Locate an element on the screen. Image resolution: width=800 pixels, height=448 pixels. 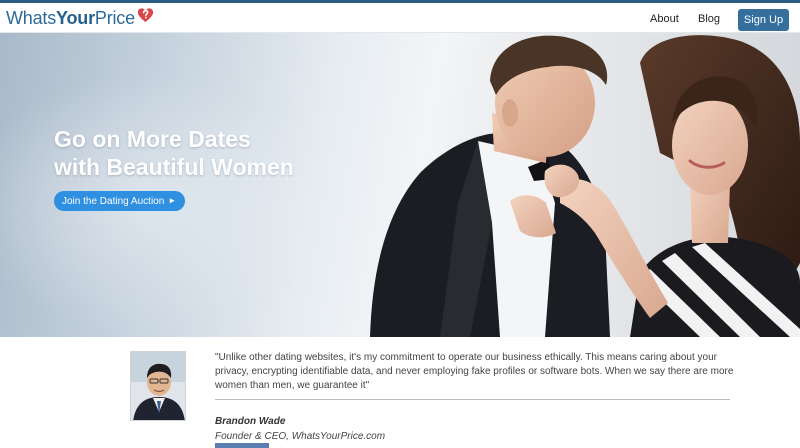
logo-word-price: Price is located at coordinates (114, 17).